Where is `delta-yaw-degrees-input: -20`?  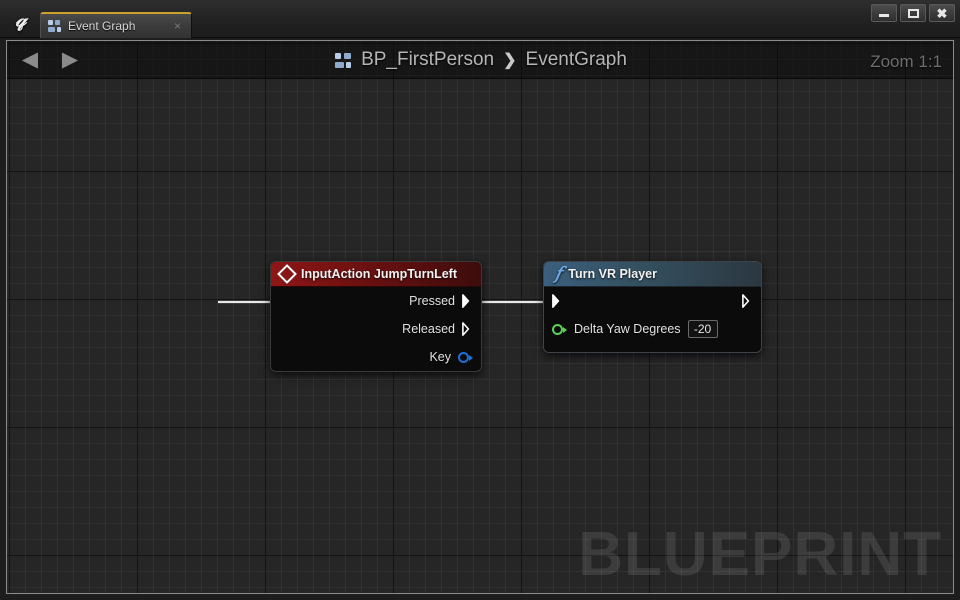 delta-yaw-degrees-input: -20 is located at coordinates (702, 329).